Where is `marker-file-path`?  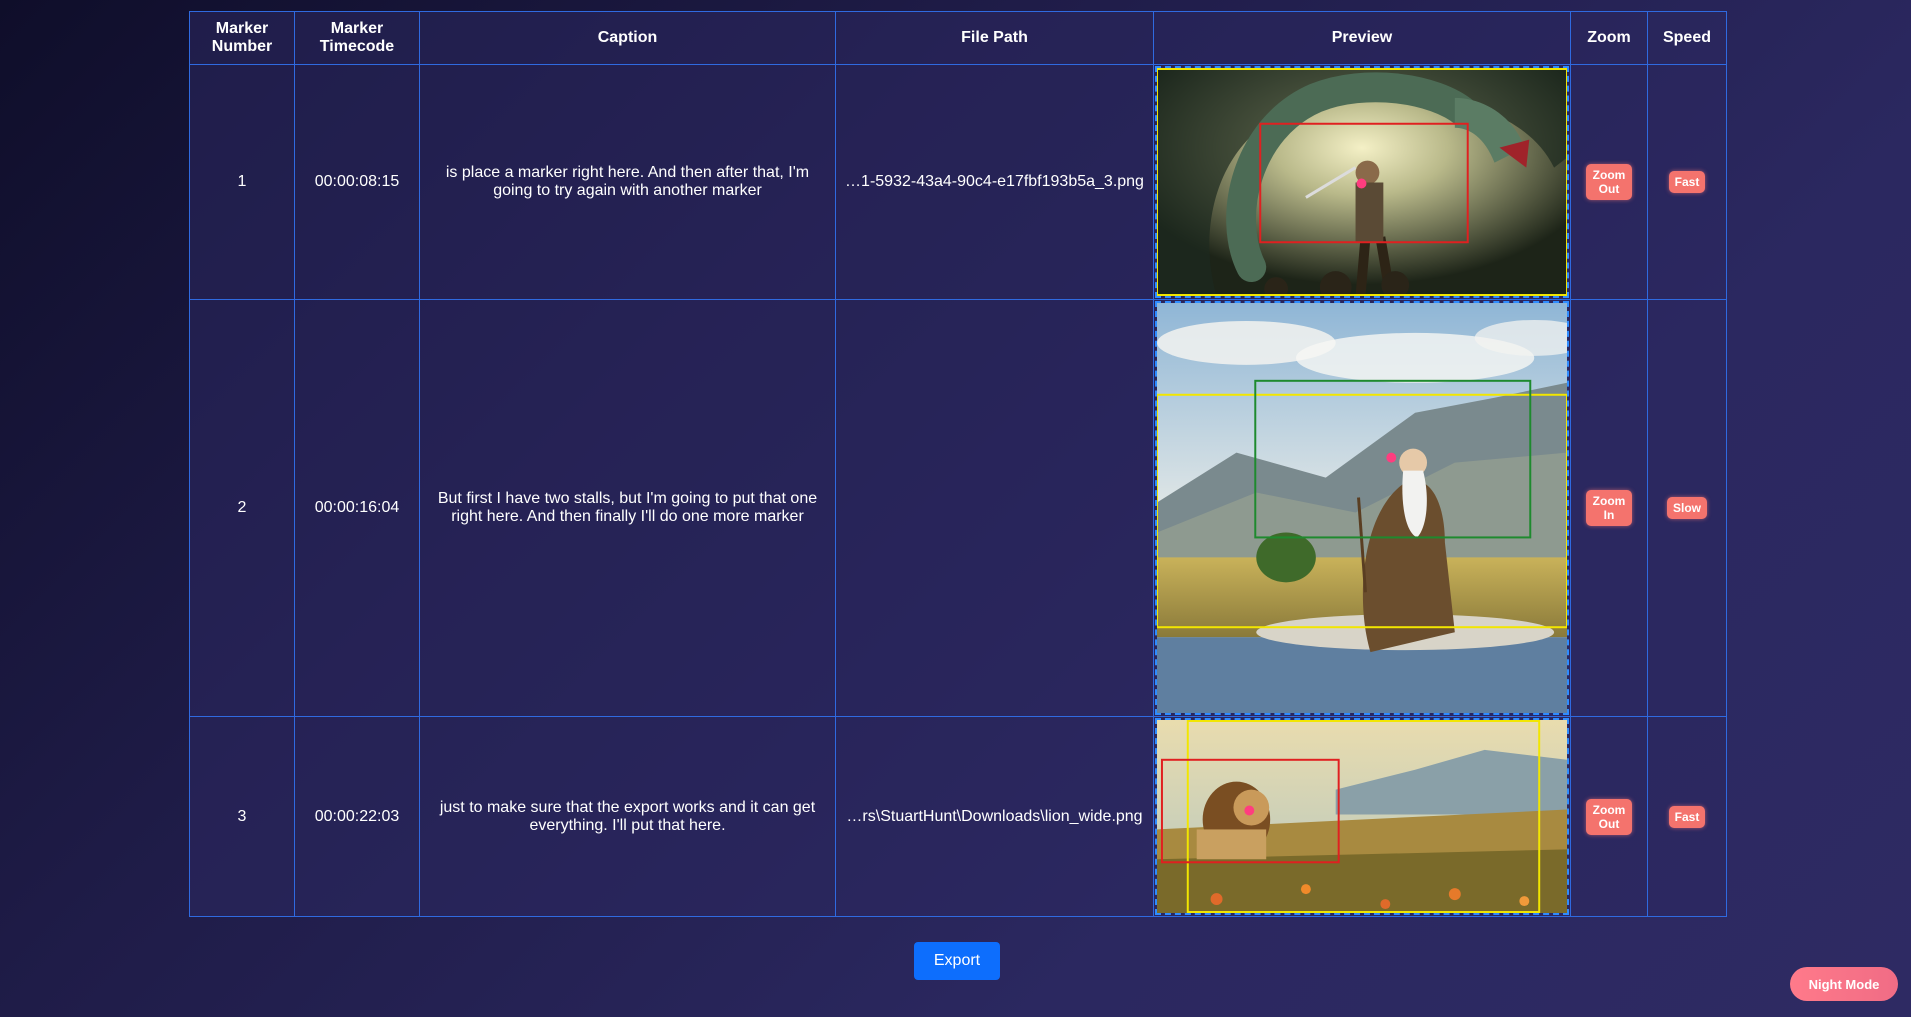
marker-file-path is located at coordinates (994, 508).